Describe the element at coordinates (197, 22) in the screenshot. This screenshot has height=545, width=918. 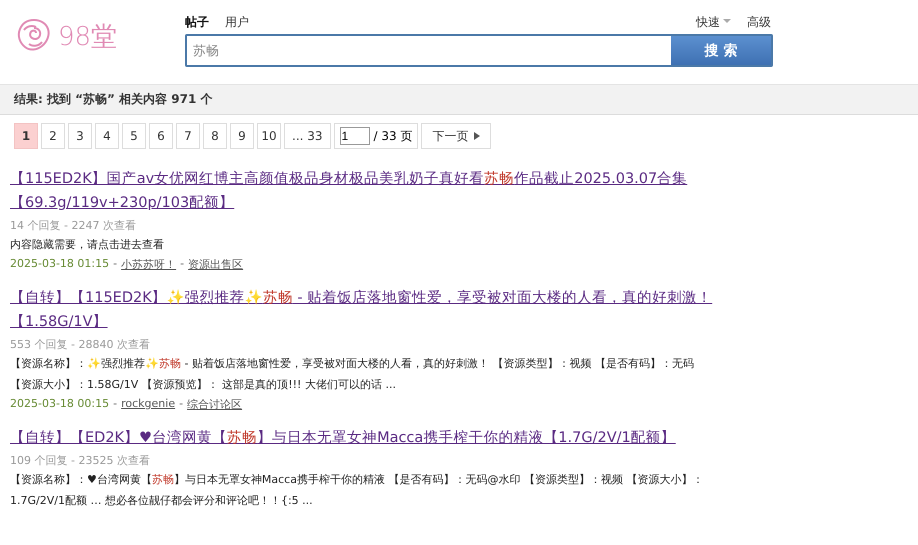
I see `search-tab: 帖子` at that location.